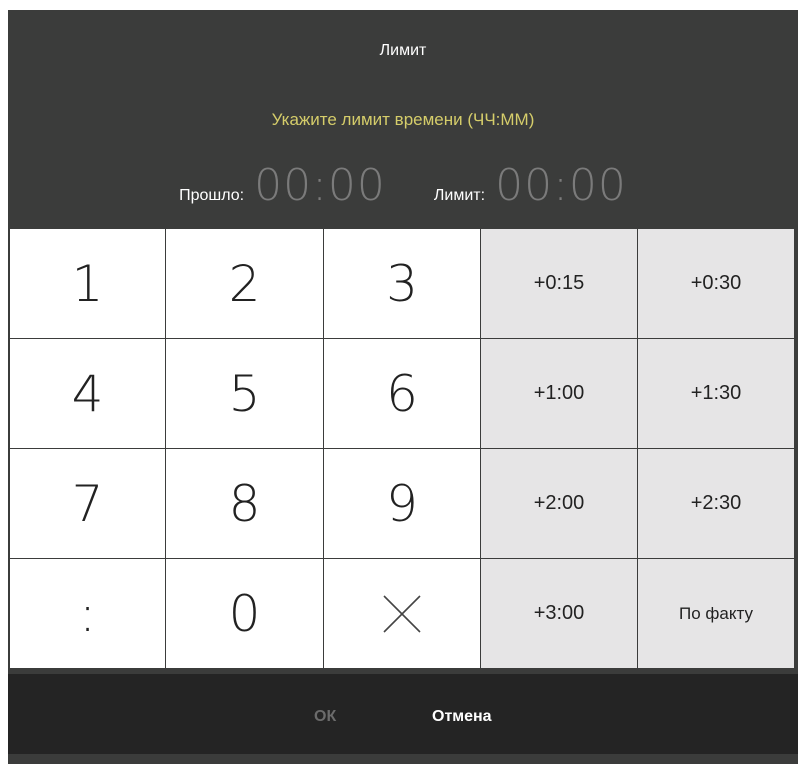 The image size is (798, 764). What do you see at coordinates (320, 185) in the screenshot?
I see `elapsed-value: 00:00` at bounding box center [320, 185].